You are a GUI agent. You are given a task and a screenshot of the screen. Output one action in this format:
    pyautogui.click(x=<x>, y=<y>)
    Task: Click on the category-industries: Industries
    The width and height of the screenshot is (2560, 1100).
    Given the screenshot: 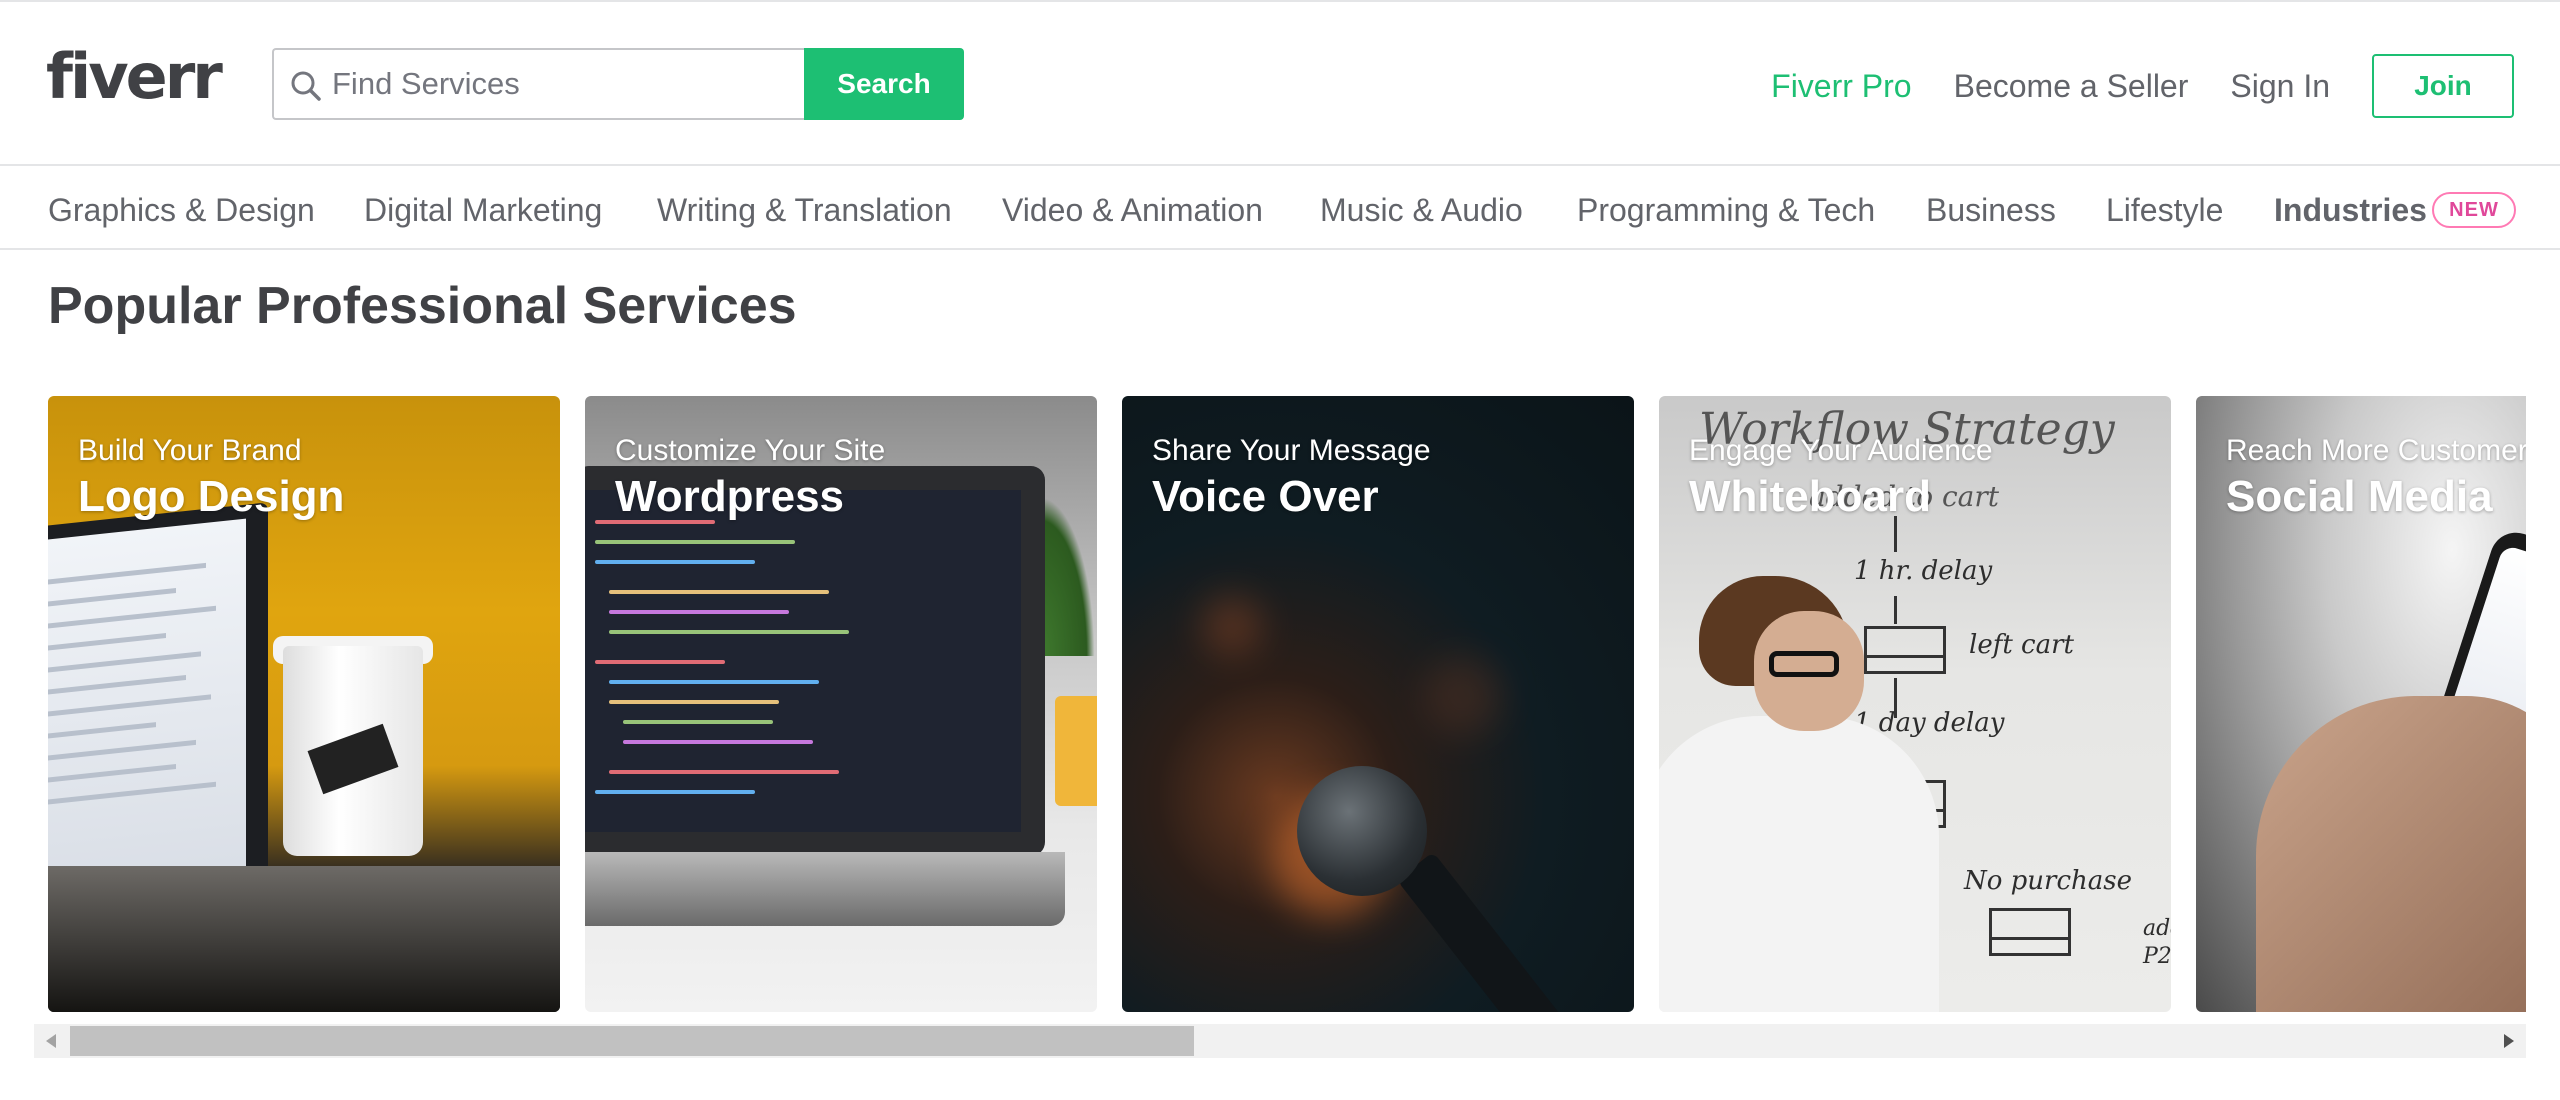 What is the action you would take?
    pyautogui.click(x=2350, y=210)
    